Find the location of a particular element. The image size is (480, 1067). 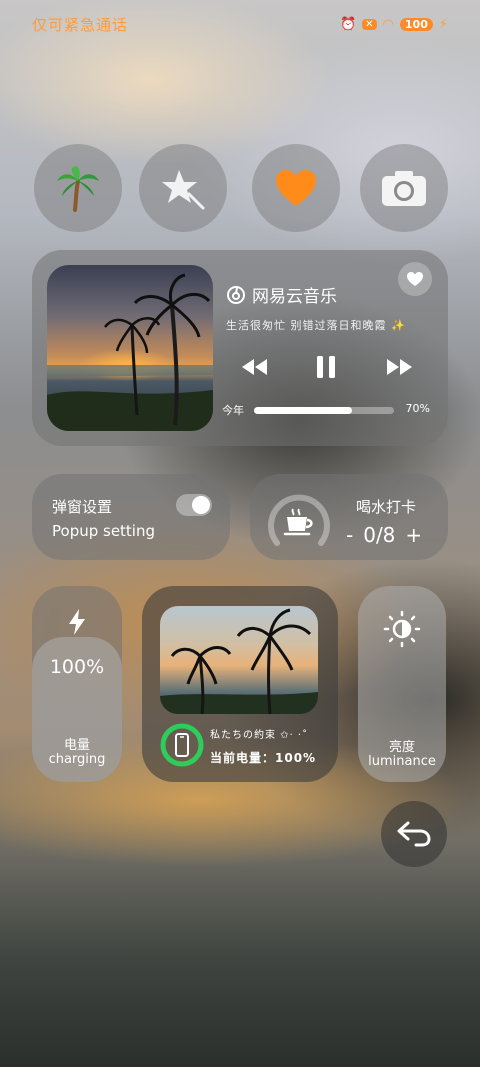

music-app-name: 网易云音乐 is located at coordinates (294, 297).